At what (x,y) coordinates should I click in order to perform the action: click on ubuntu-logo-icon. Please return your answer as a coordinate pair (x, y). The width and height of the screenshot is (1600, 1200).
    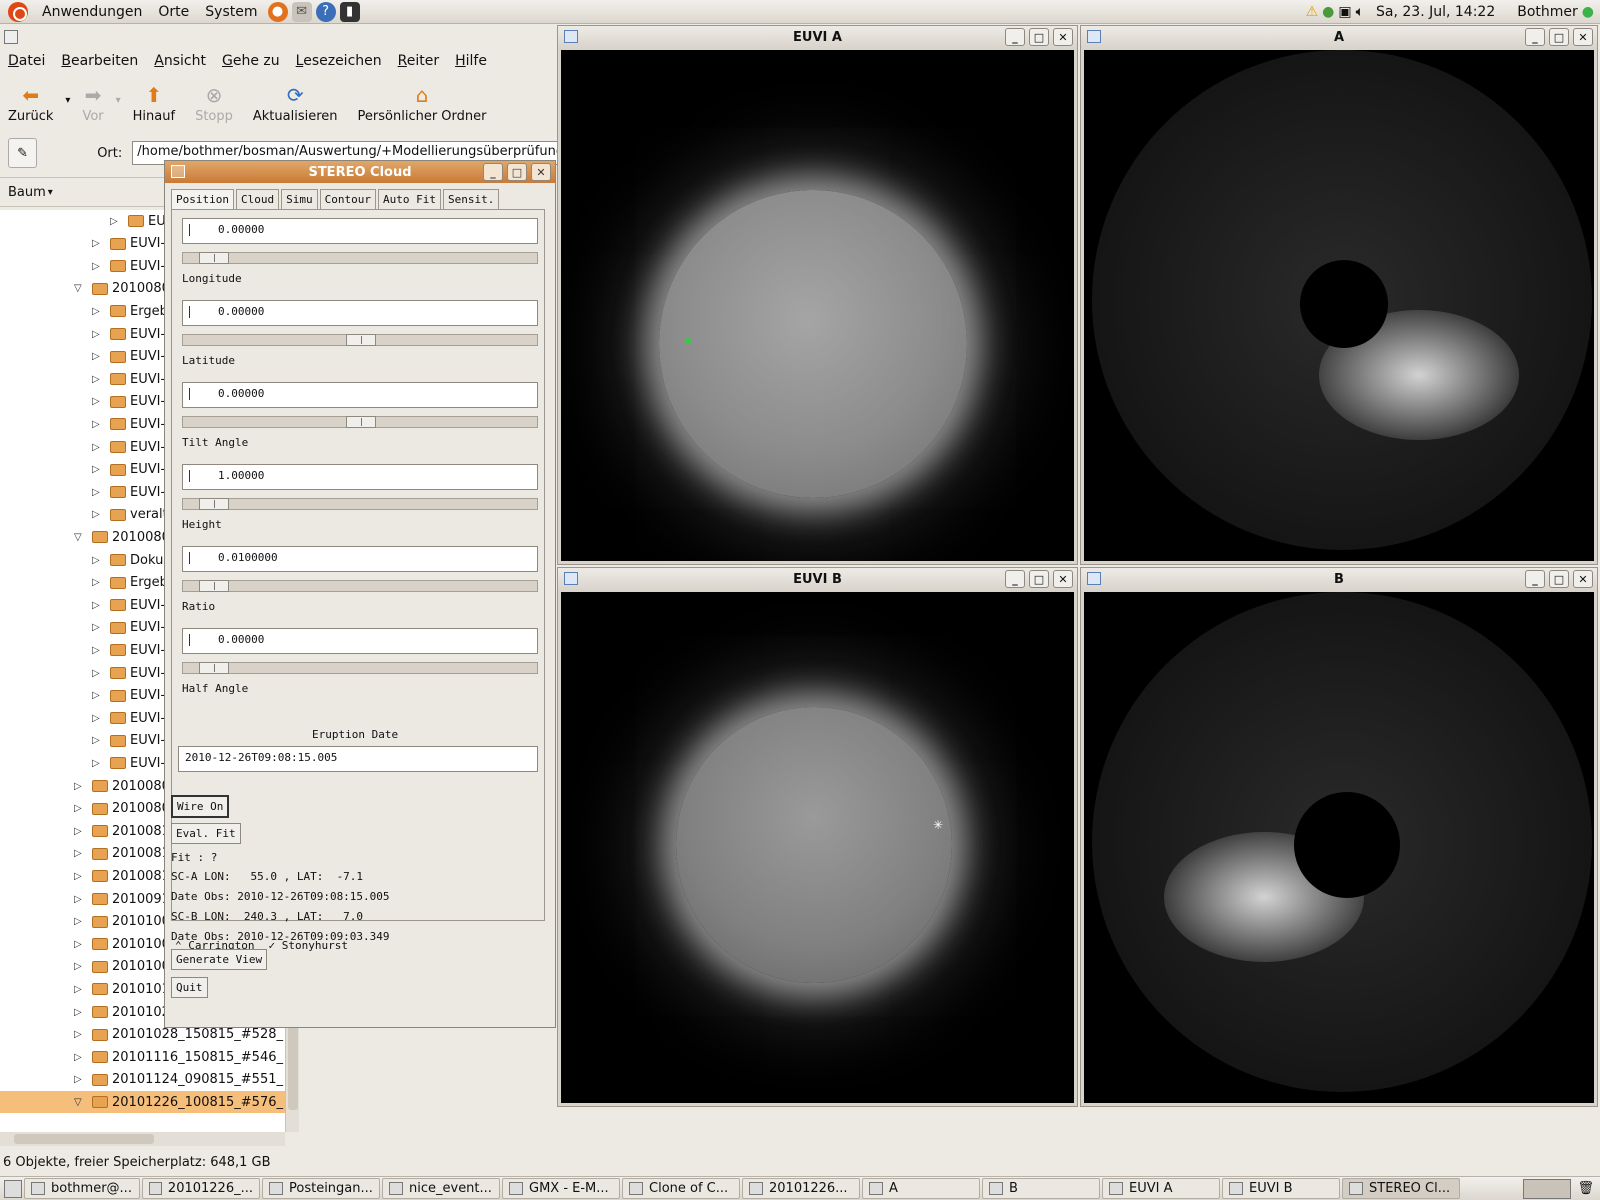
    Looking at the image, I should click on (18, 11).